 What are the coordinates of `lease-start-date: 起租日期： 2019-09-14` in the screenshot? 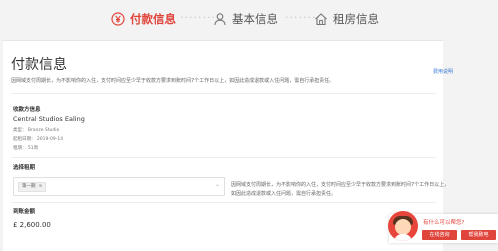 It's located at (38, 139).